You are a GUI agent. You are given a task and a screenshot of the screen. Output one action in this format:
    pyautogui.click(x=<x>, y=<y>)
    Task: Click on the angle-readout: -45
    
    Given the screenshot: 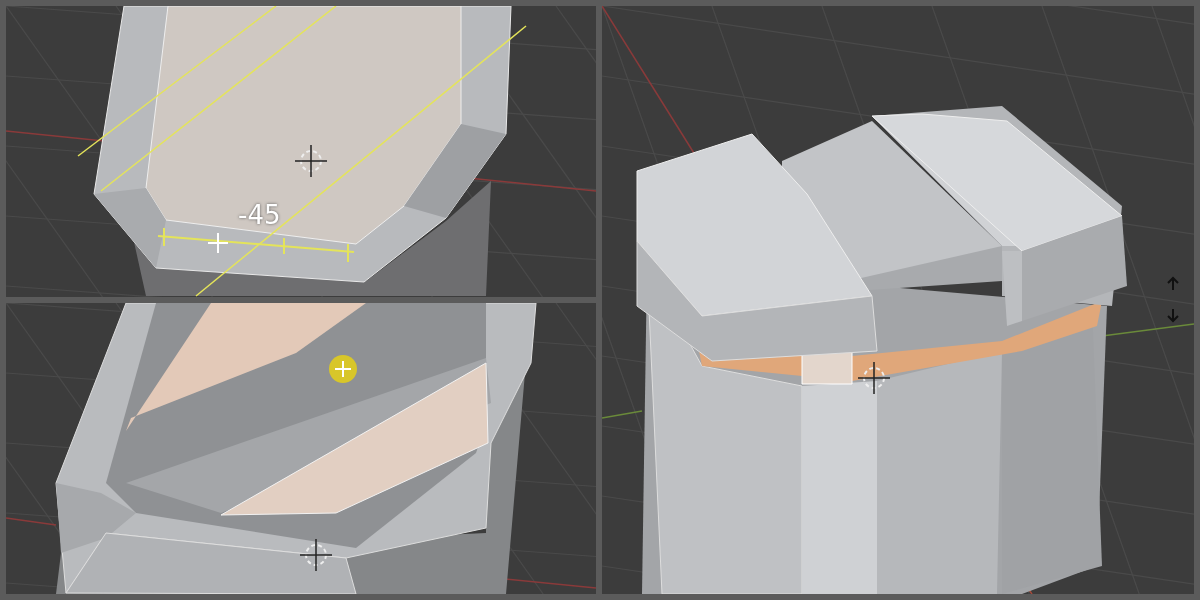 What is the action you would take?
    pyautogui.click(x=259, y=215)
    